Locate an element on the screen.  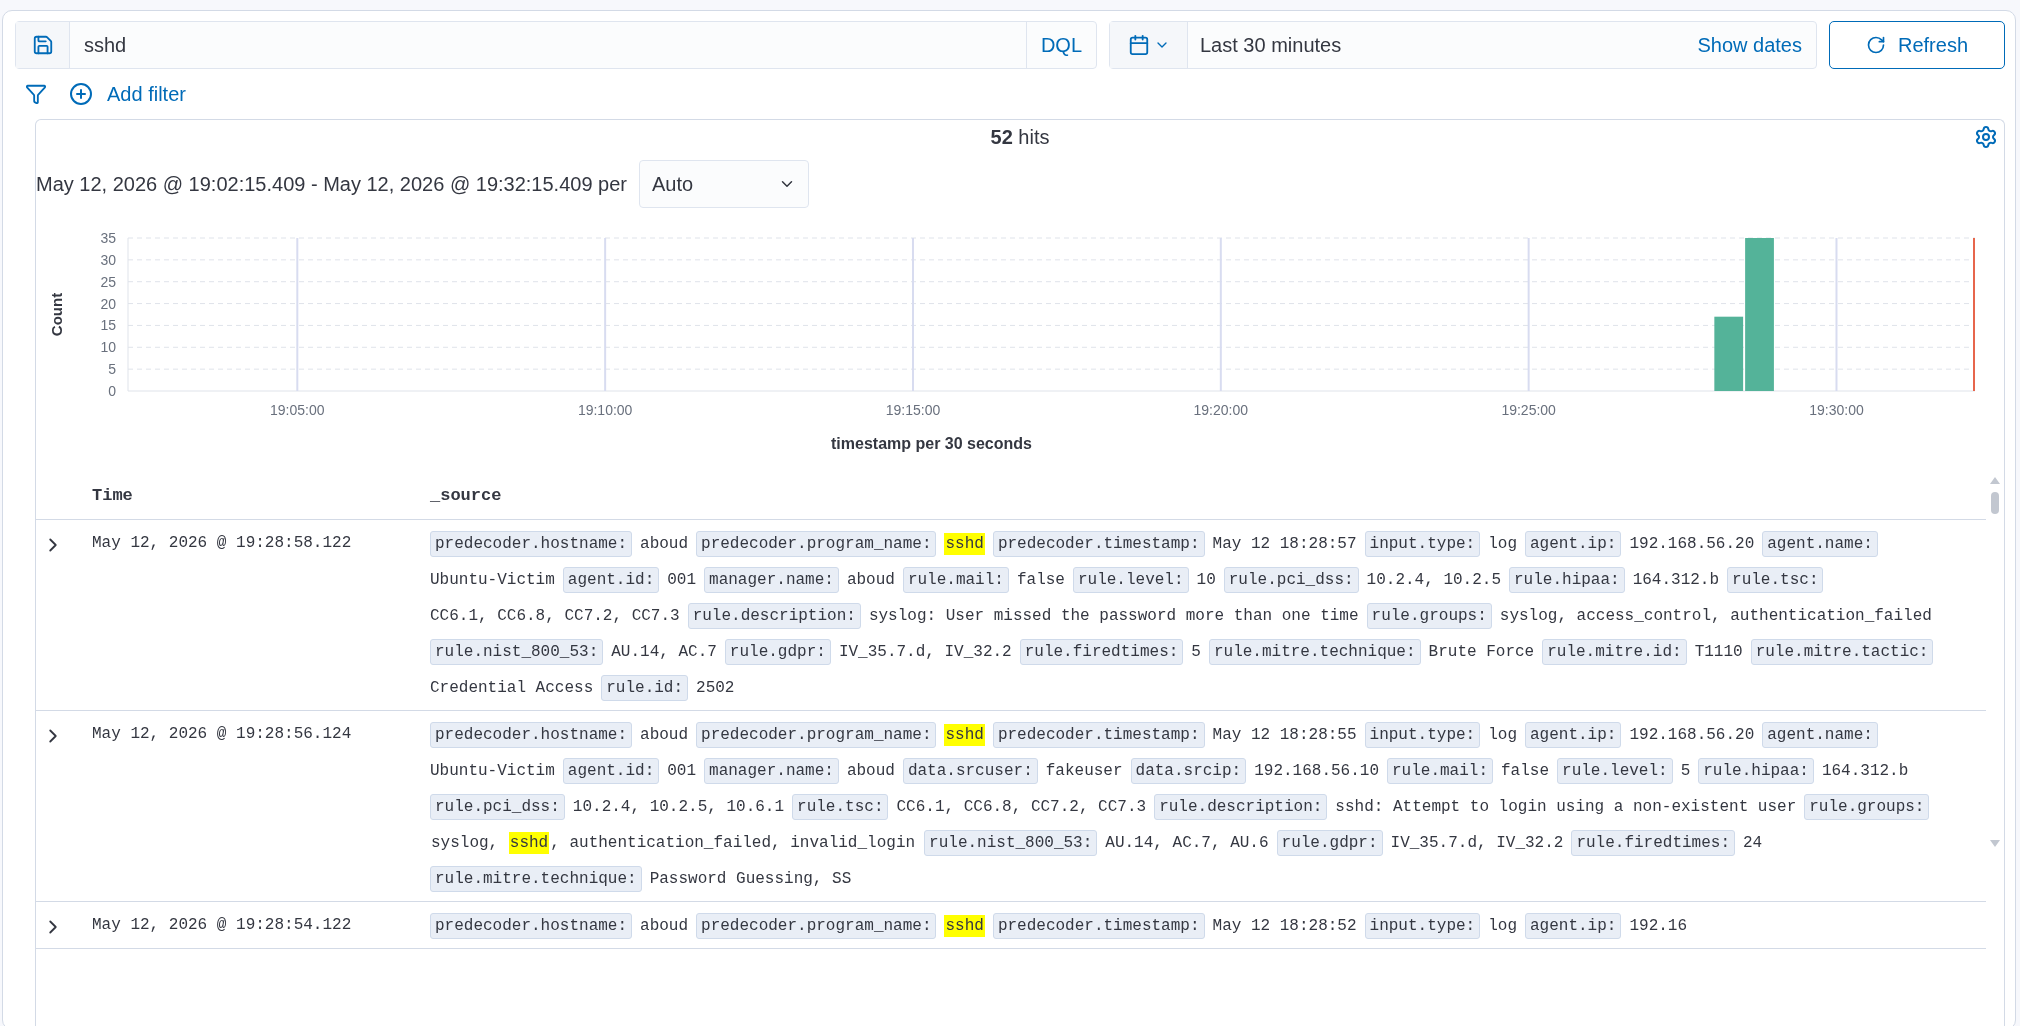
field-name-tag: rule.description: is located at coordinates (774, 616).